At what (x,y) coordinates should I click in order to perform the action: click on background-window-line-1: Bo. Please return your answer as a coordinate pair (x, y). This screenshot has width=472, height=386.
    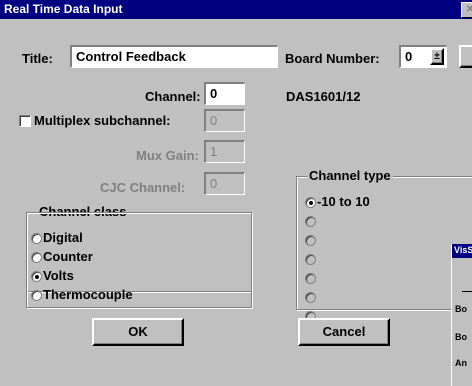
    Looking at the image, I should click on (461, 309).